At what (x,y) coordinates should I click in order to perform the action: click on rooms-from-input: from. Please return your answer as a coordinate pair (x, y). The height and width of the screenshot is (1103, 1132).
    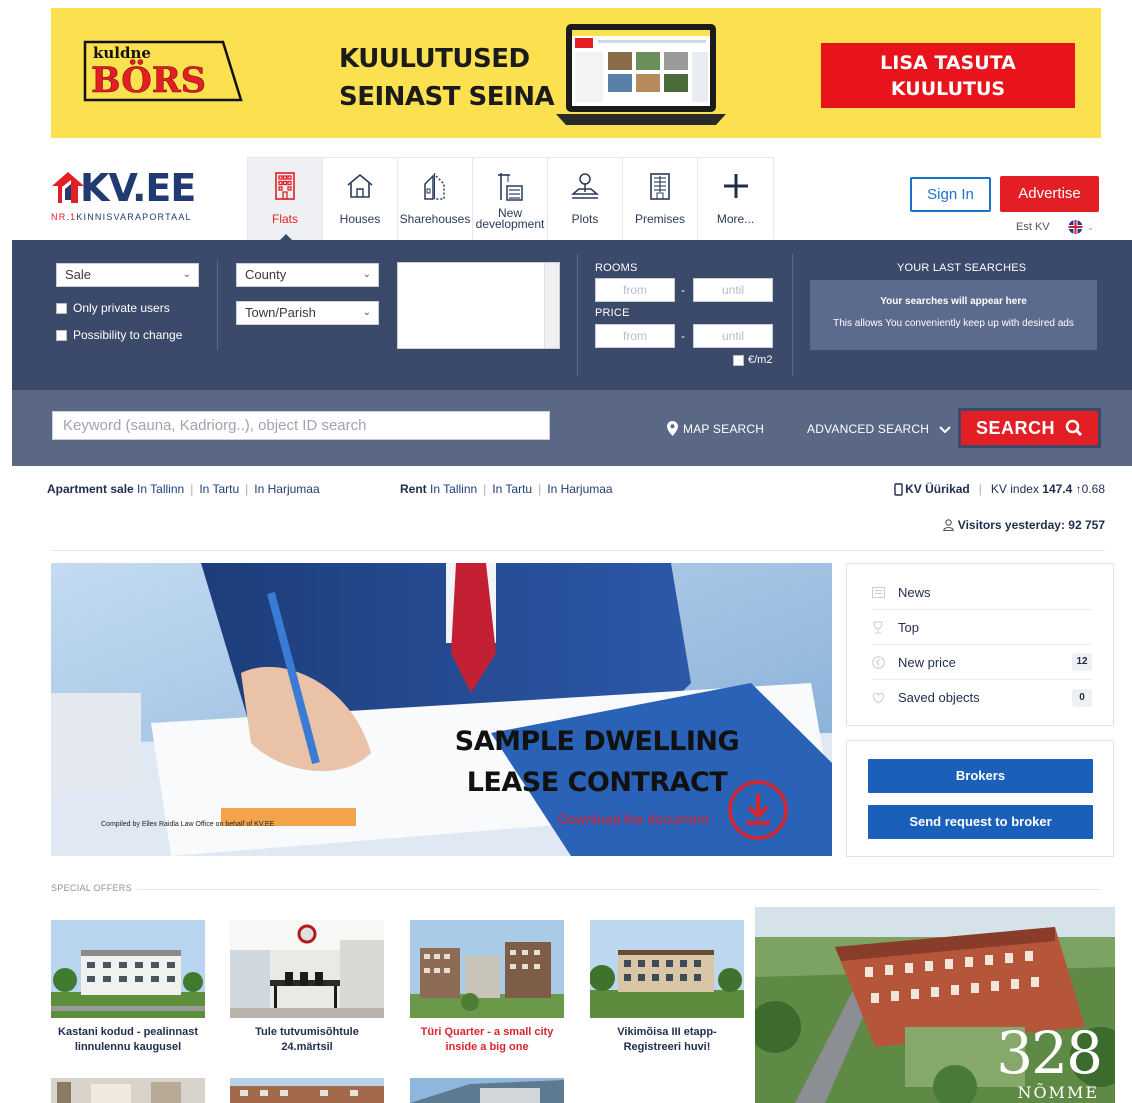
    Looking at the image, I should click on (635, 290).